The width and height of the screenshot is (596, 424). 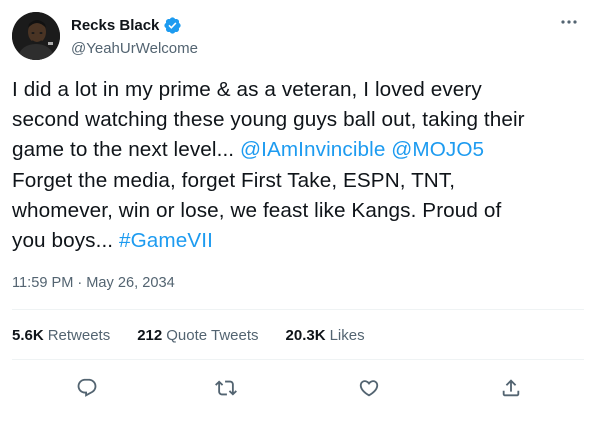 I want to click on display-name-row: Recks Black, so click(x=134, y=25).